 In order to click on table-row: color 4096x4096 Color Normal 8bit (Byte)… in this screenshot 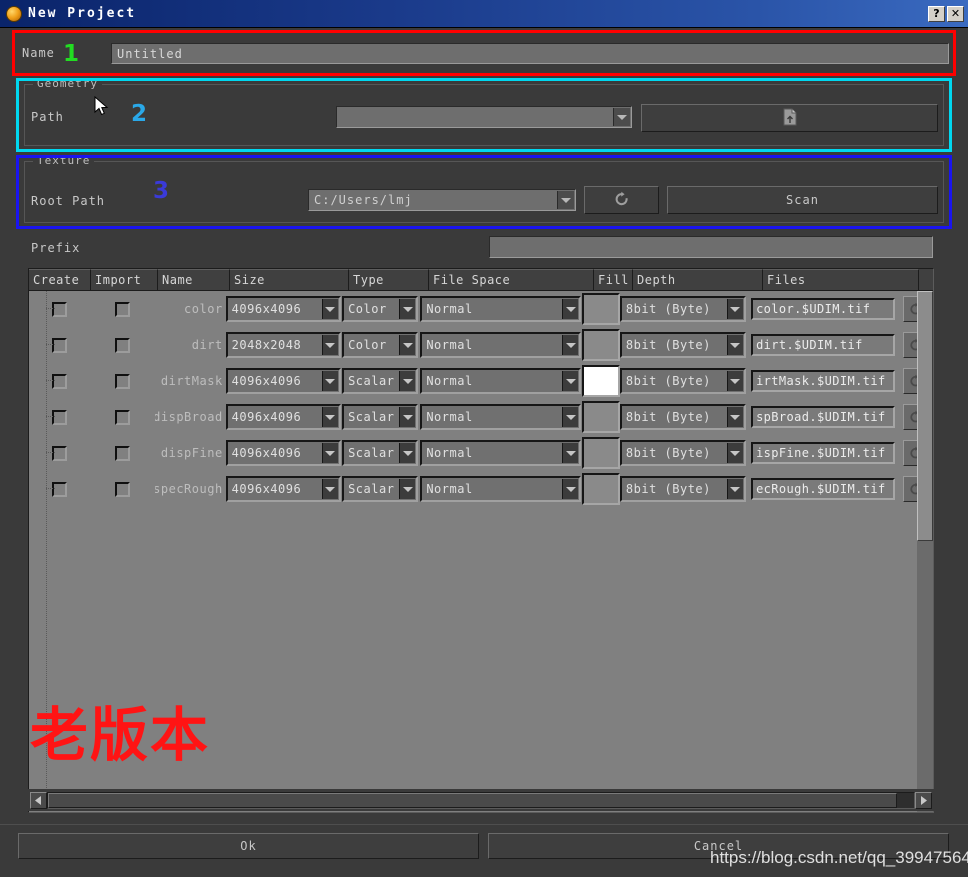, I will do `click(481, 309)`.